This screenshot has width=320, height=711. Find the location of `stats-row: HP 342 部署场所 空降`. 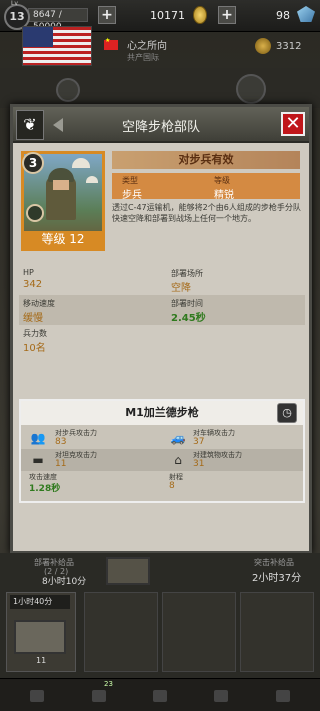

stats-row: HP 342 部署场所 空降 is located at coordinates (162, 280).